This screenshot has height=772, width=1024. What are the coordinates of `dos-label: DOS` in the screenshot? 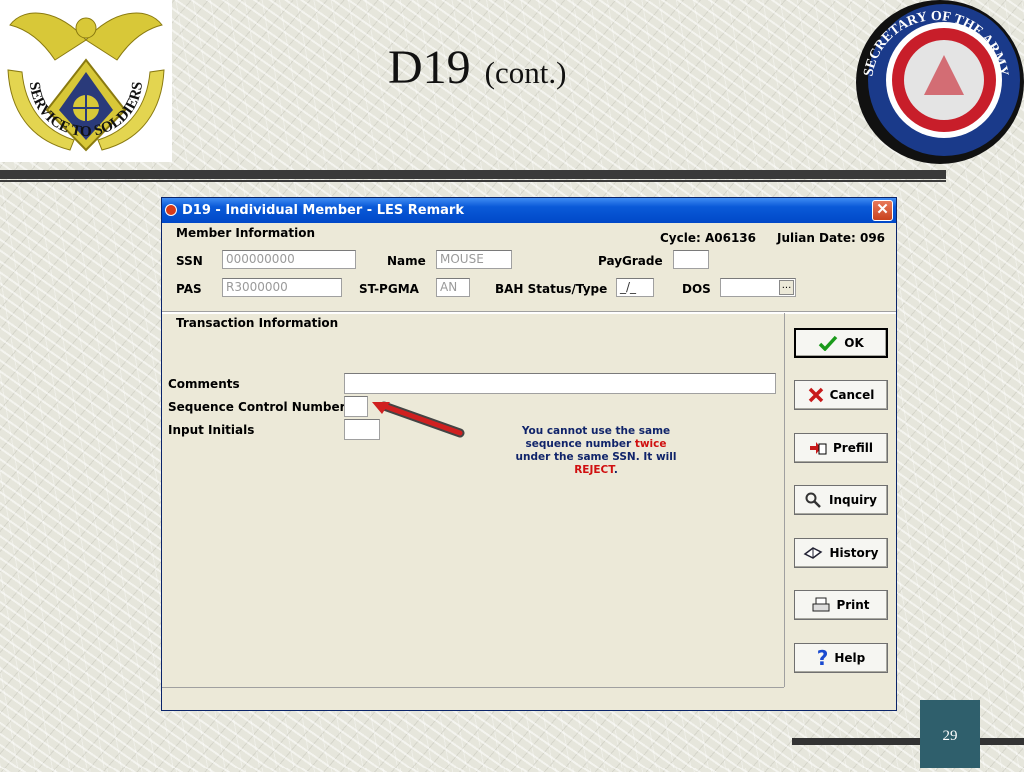 It's located at (696, 289).